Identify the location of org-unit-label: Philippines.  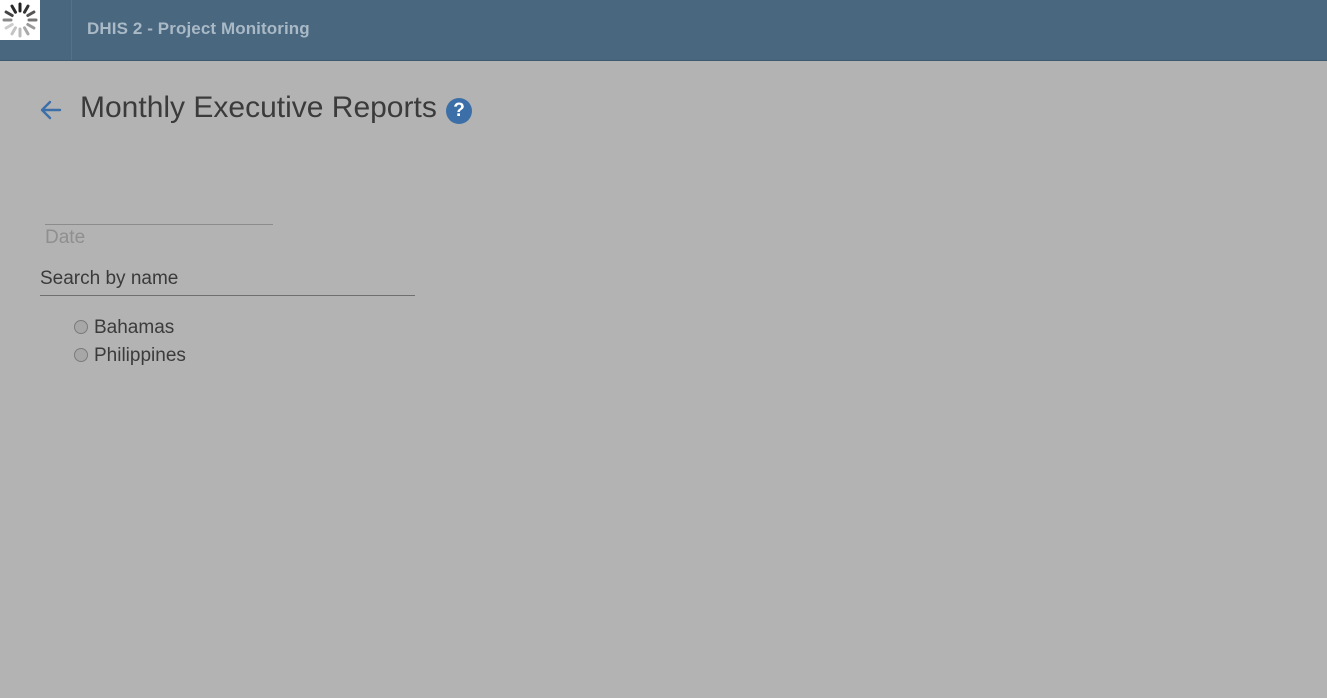
(140, 355).